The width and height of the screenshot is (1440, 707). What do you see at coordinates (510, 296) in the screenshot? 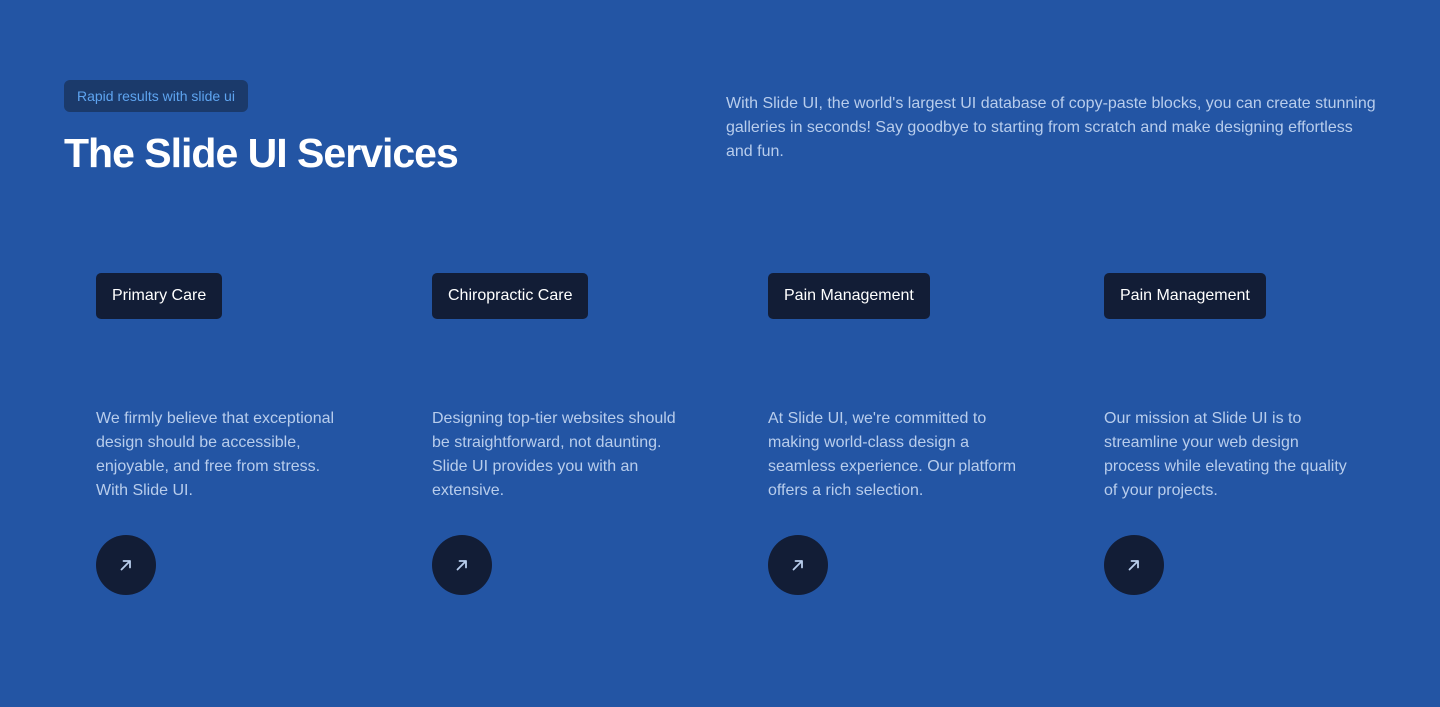
I see `service-tag: Chiropractic Care` at bounding box center [510, 296].